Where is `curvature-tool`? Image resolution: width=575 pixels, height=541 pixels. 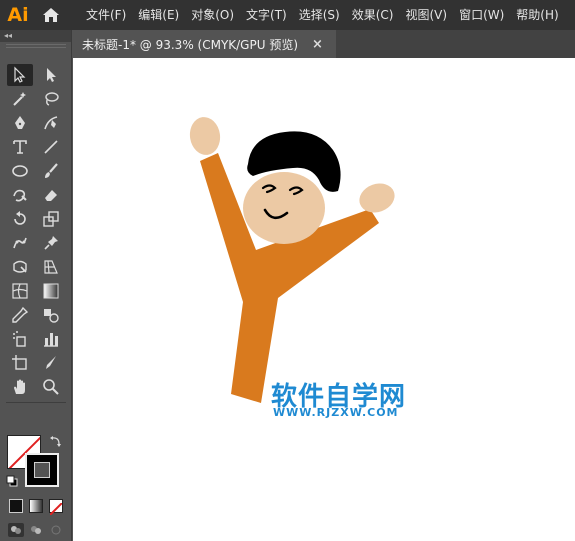 curvature-tool is located at coordinates (51, 123).